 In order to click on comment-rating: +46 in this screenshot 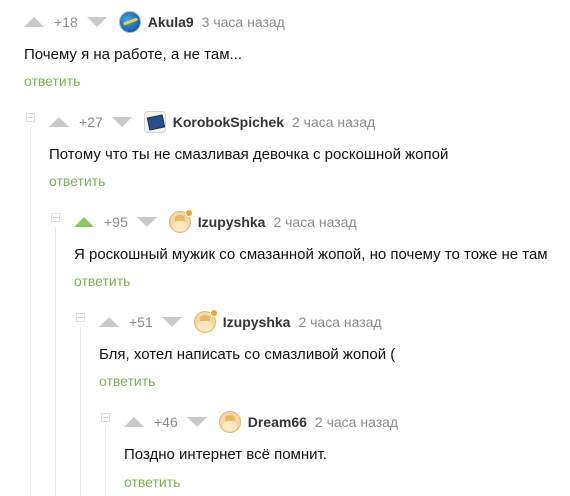, I will do `click(166, 422)`.